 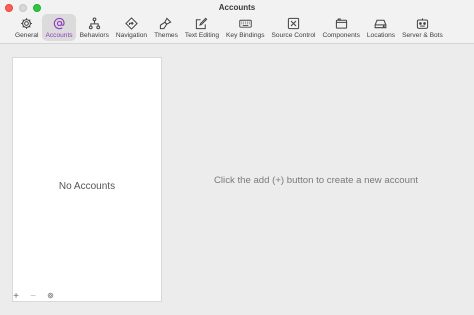 I want to click on tab-accounts: Accounts, so click(x=59, y=27).